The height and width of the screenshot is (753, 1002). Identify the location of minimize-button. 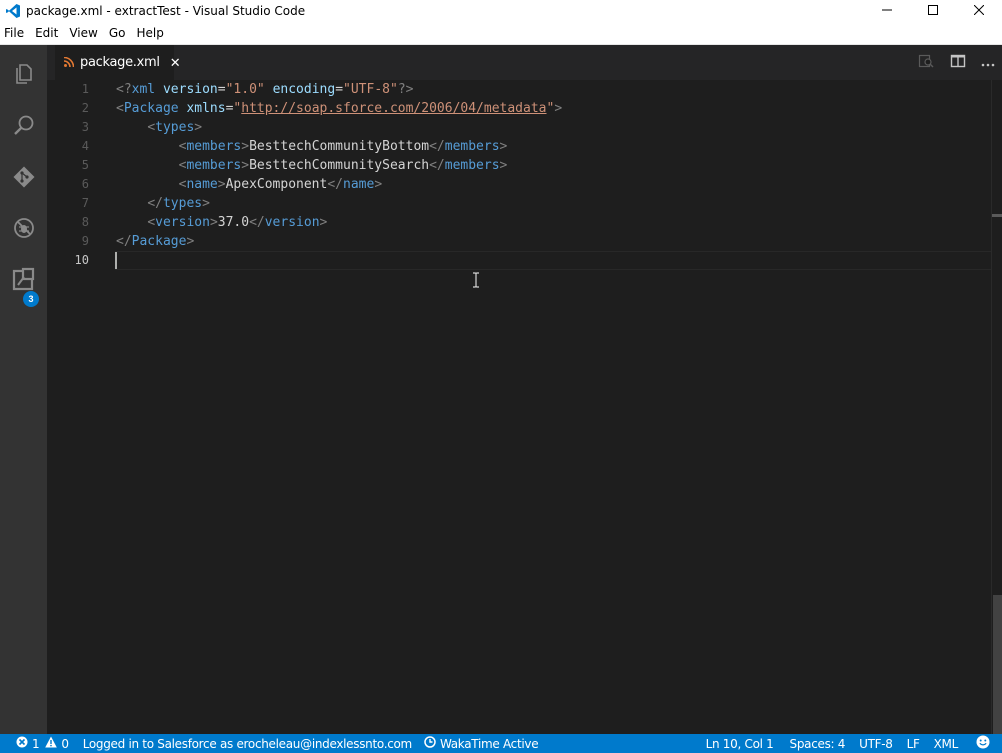
(887, 11).